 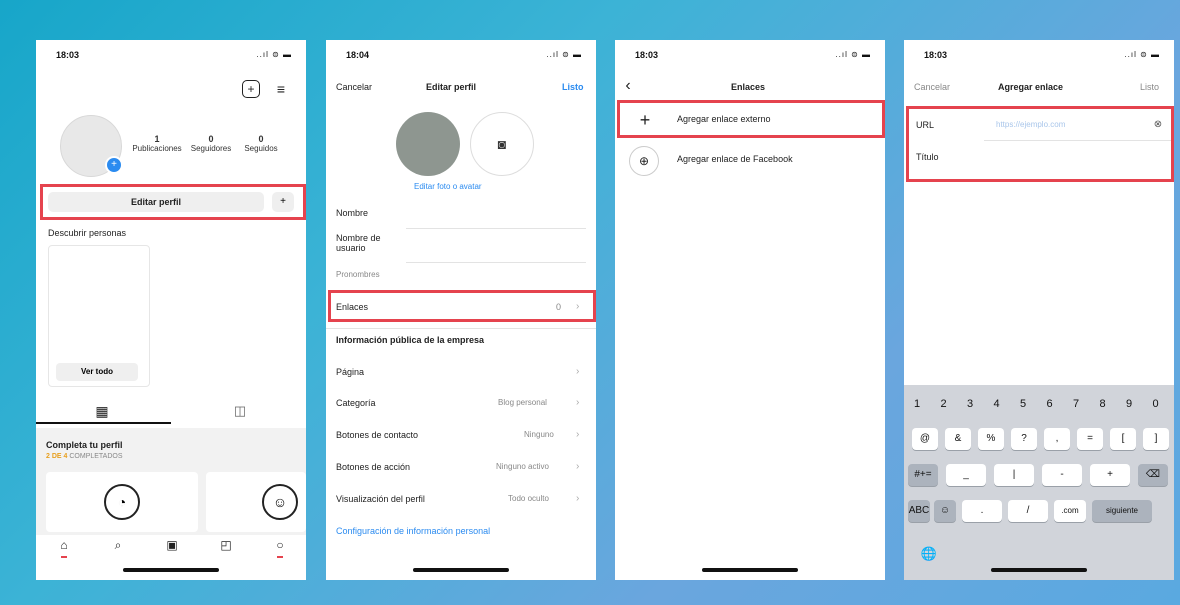 I want to click on key: siguiente, so click(x=1122, y=511).